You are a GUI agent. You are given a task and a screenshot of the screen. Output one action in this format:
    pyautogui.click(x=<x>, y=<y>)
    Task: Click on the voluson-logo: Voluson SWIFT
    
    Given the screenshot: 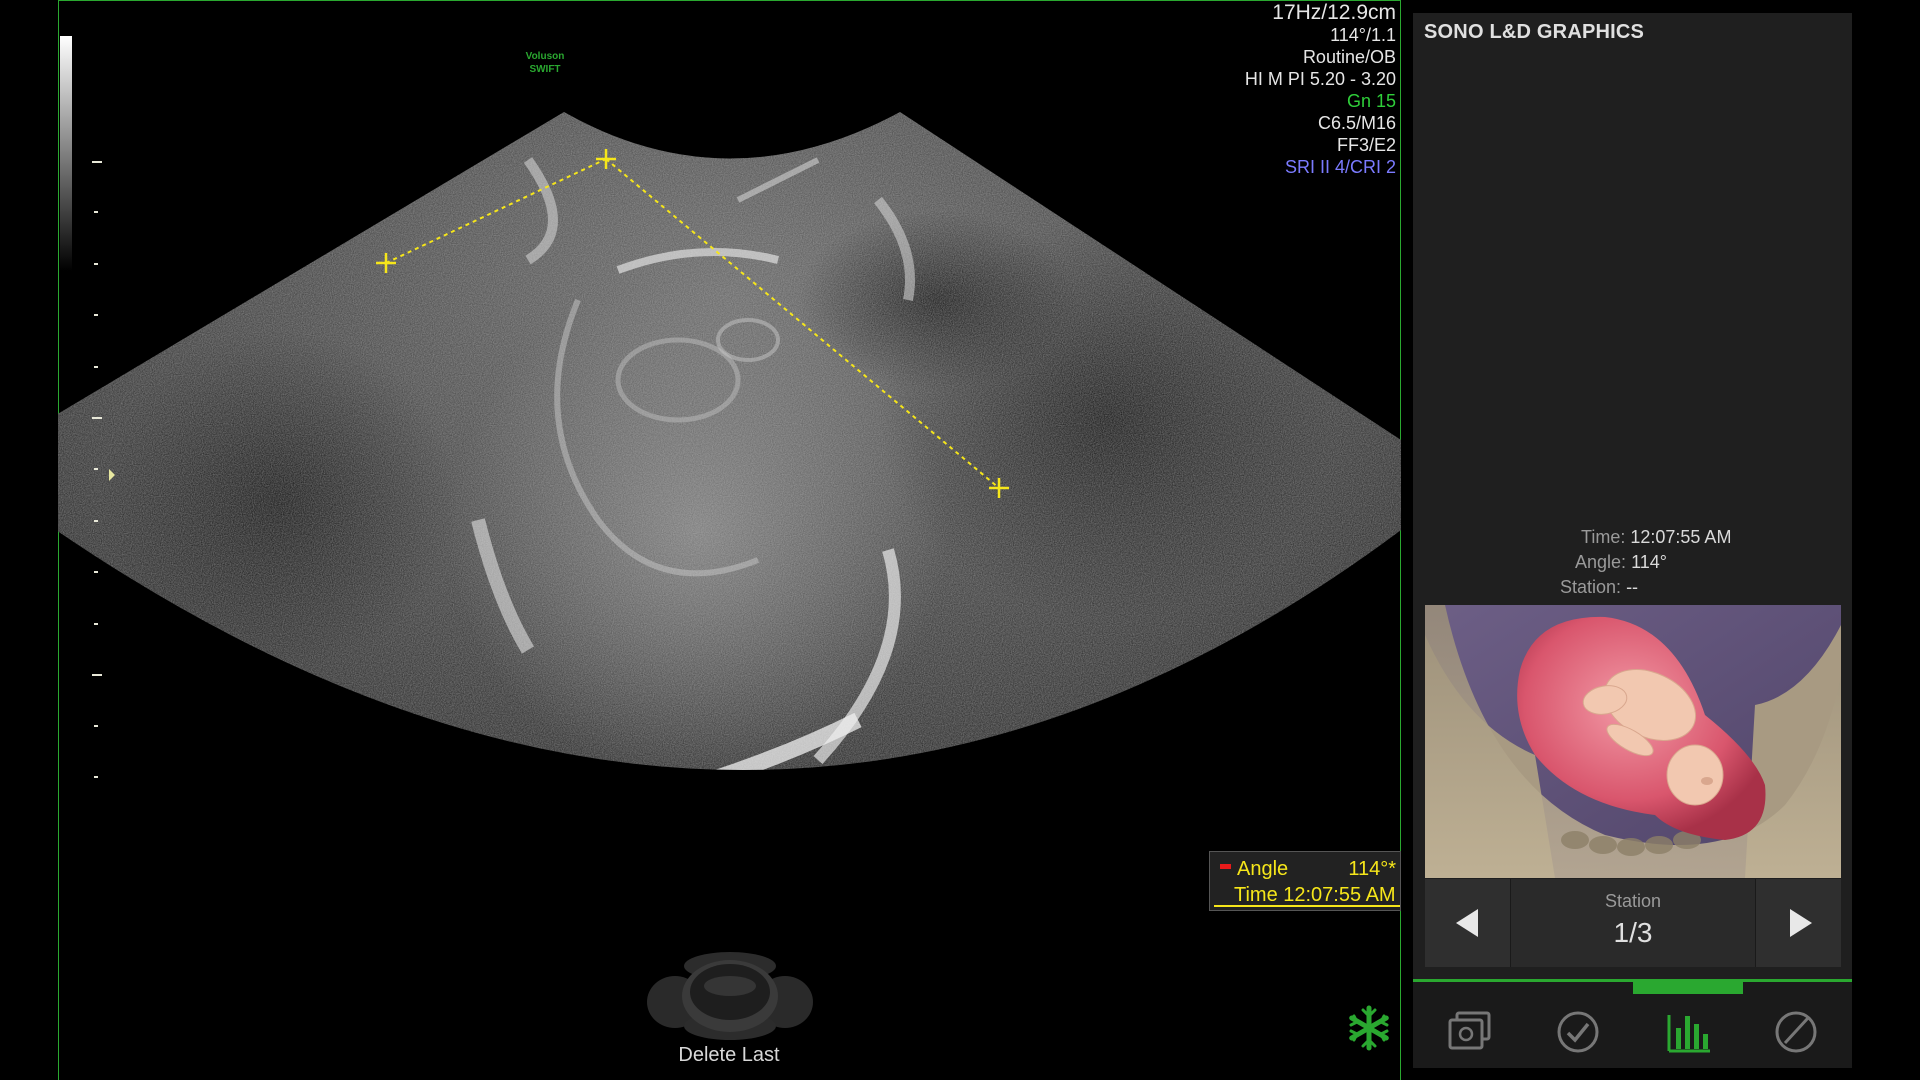 What is the action you would take?
    pyautogui.click(x=545, y=63)
    